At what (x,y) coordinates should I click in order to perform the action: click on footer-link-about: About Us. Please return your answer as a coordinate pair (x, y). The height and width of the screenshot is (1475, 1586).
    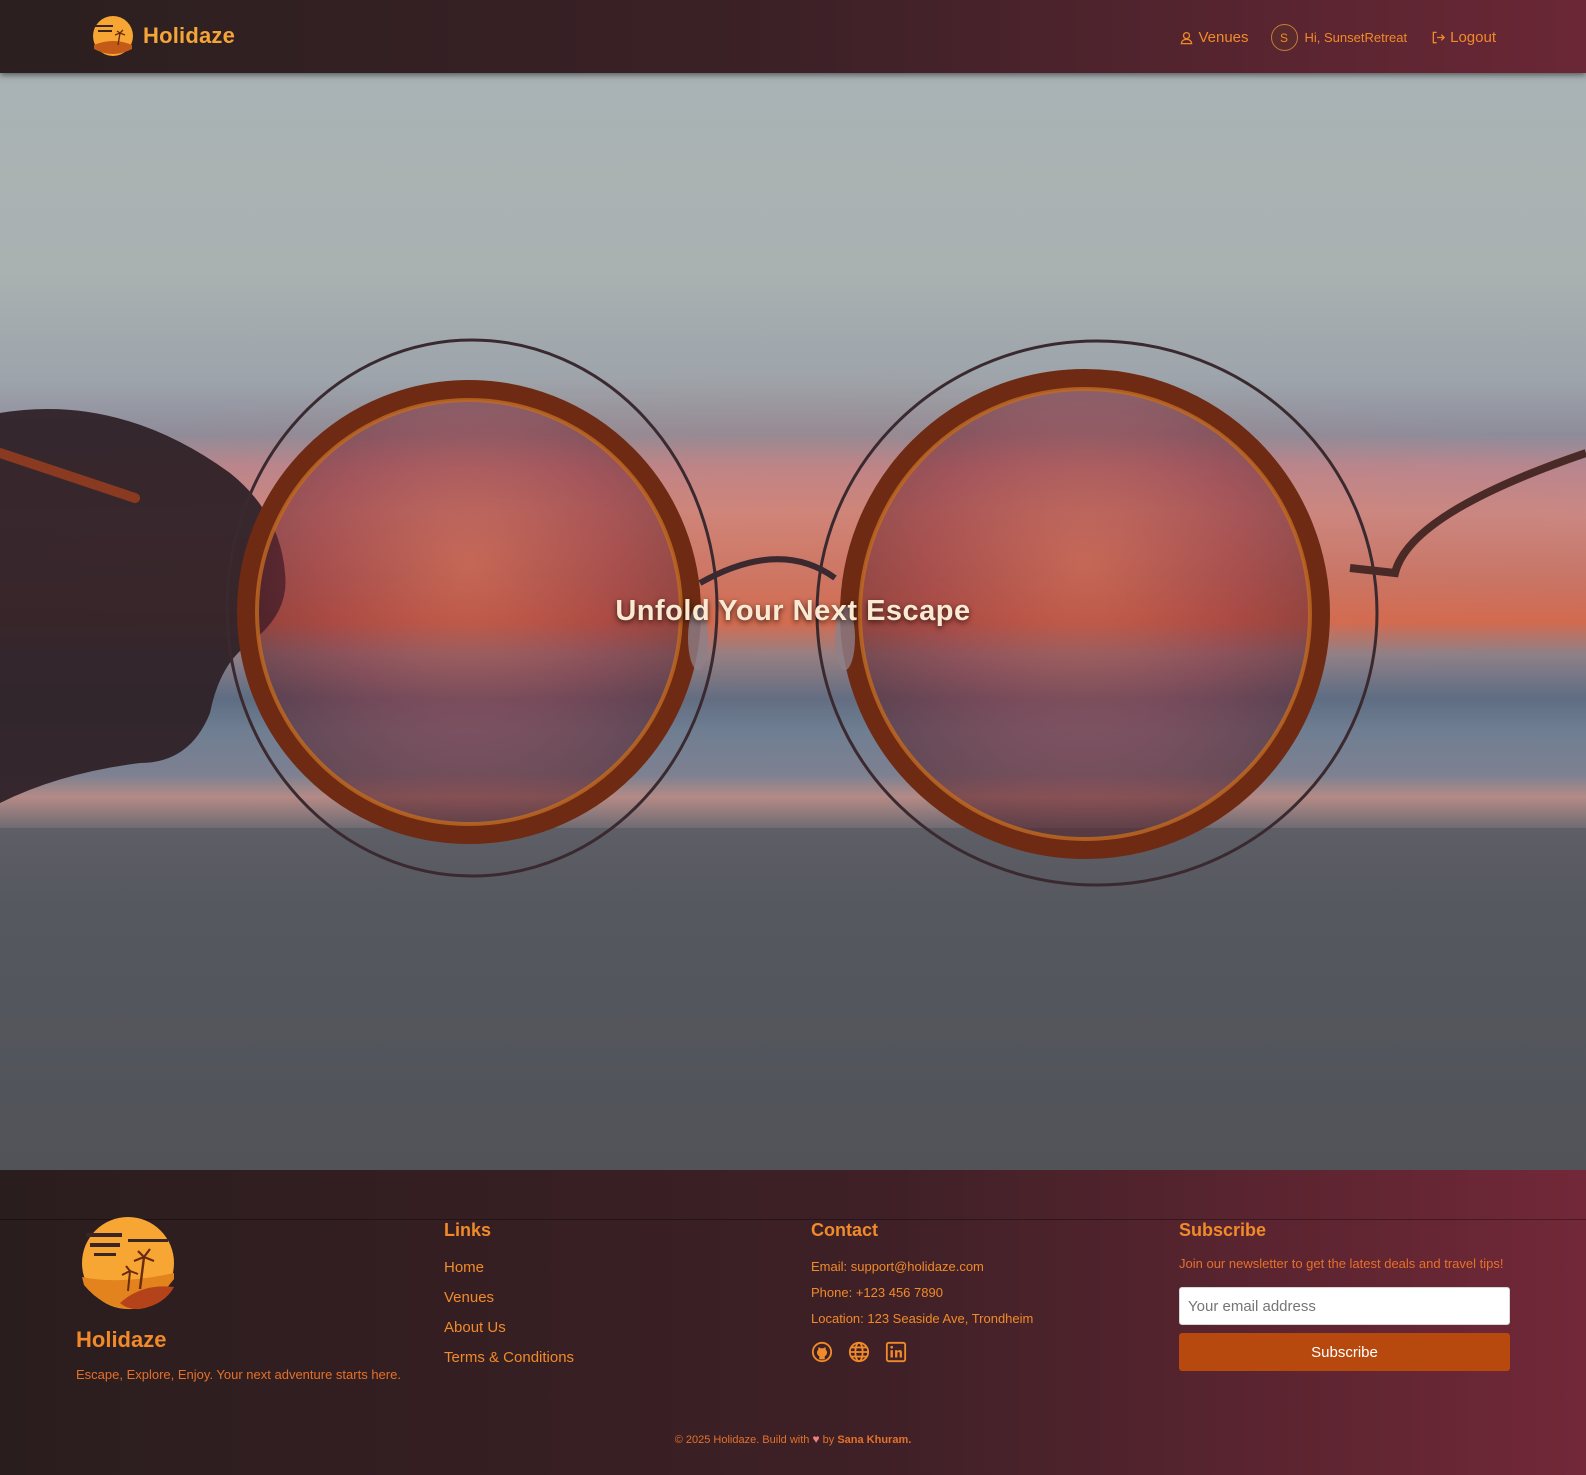
    Looking at the image, I should click on (509, 1328).